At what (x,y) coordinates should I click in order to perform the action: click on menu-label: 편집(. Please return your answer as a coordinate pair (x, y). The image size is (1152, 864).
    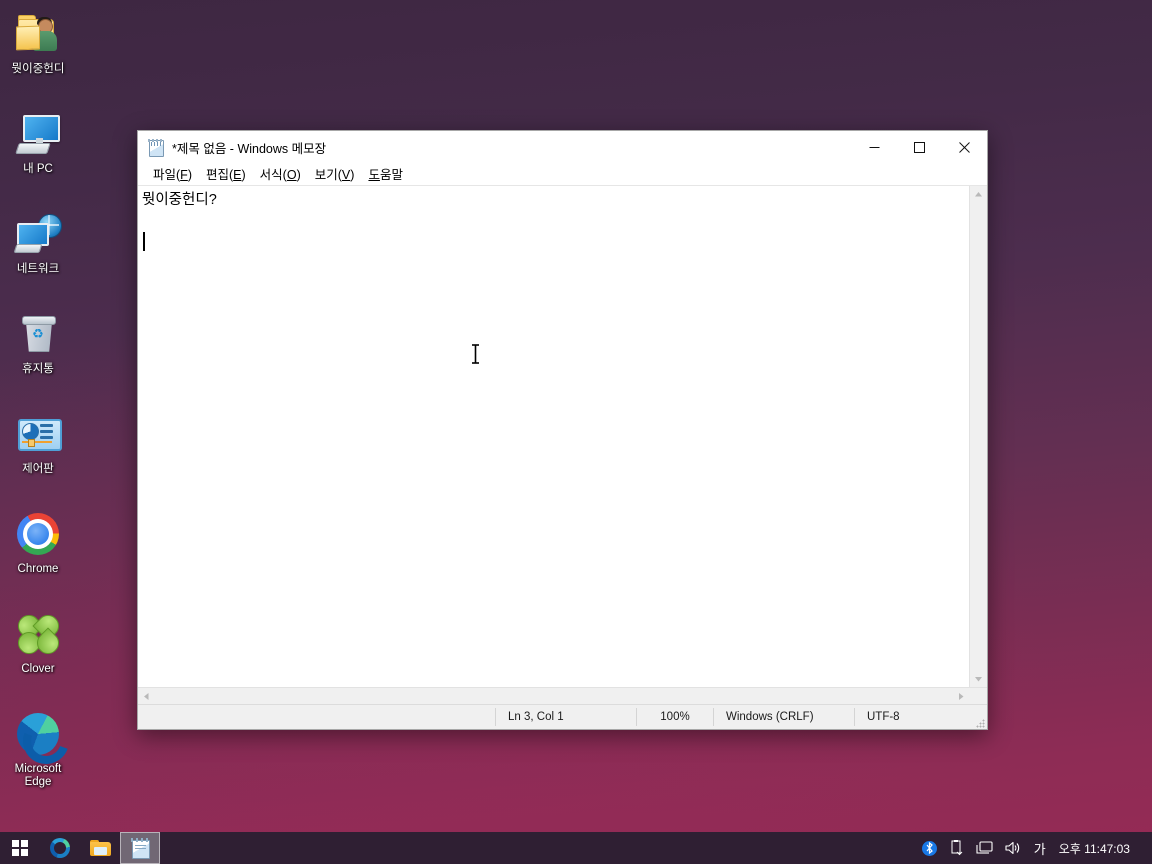
    Looking at the image, I should click on (219, 175).